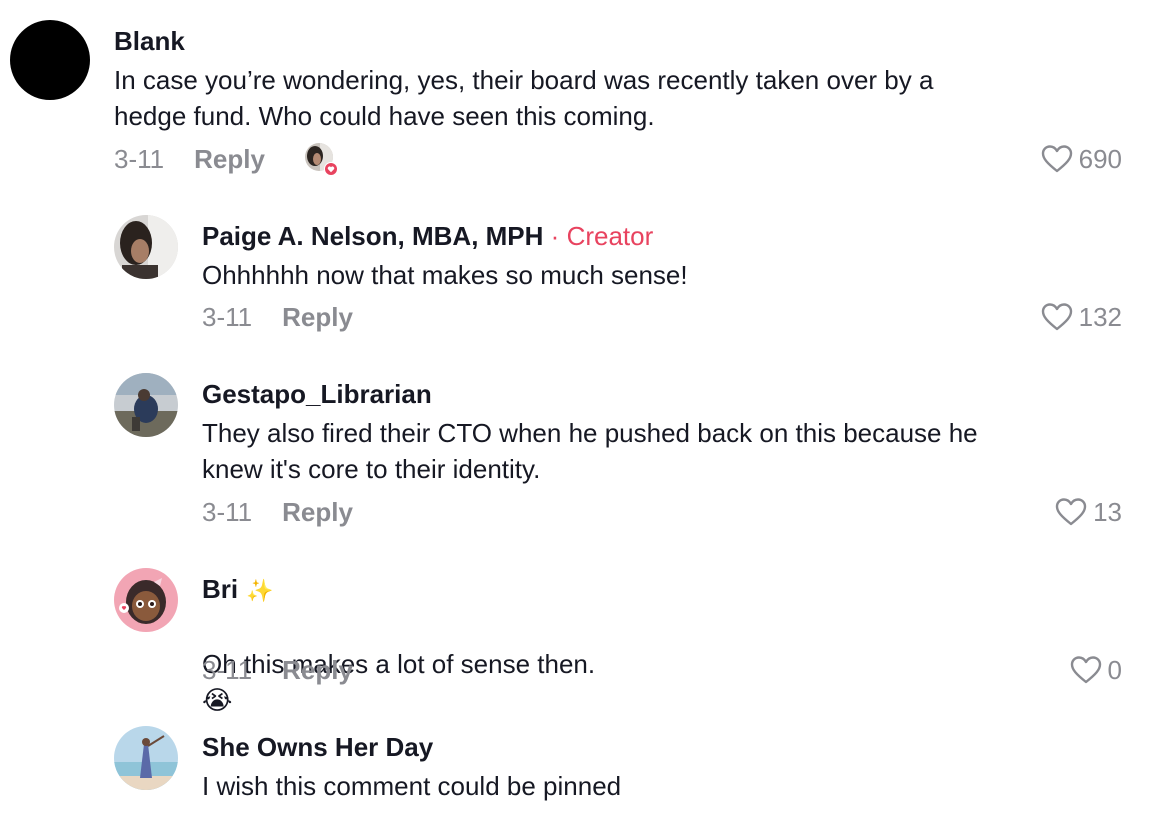  I want to click on comment-author: She Owns Her Day, so click(317, 747).